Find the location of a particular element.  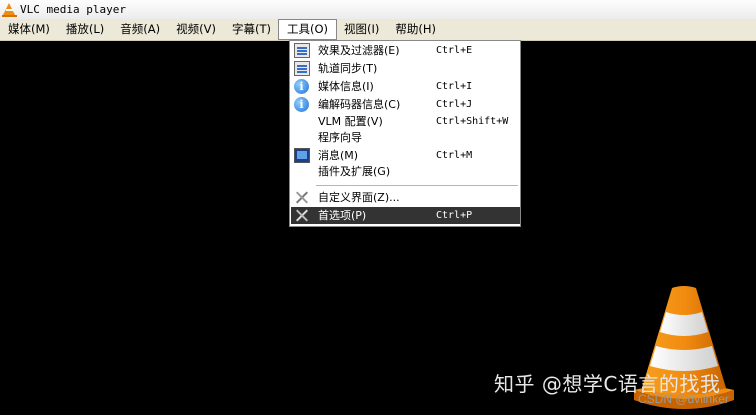

menu-item-label: 插件及扩展(G) is located at coordinates (354, 171).